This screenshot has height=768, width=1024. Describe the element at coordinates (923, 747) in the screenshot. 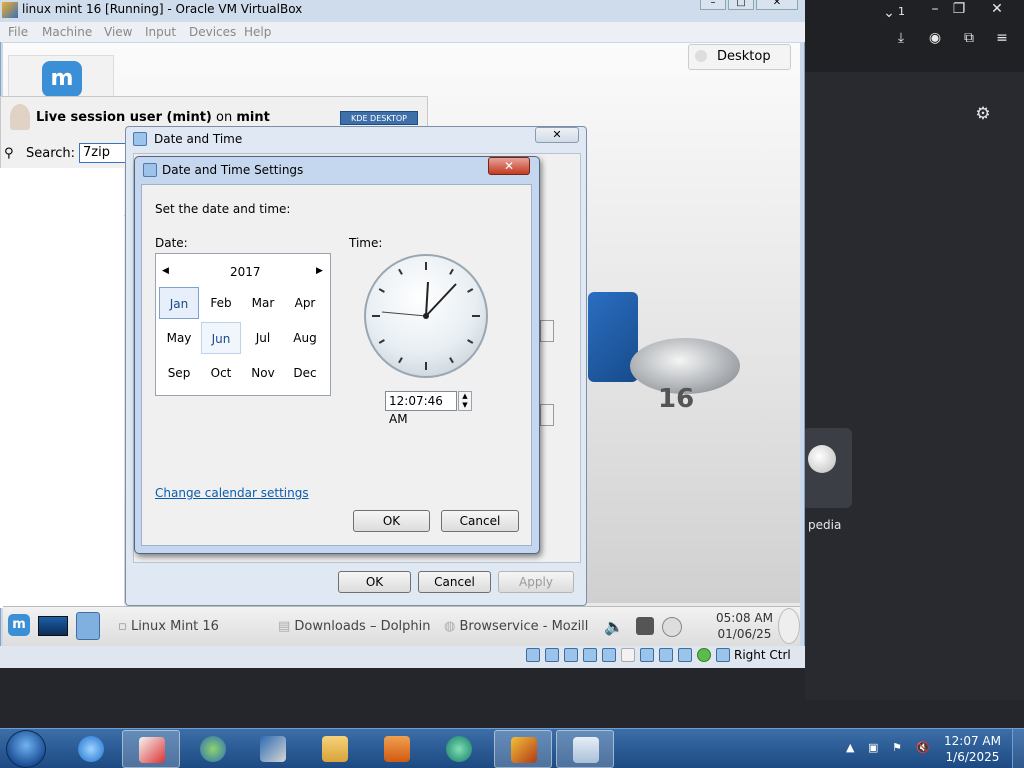

I see `volume-muted-icon: 🔇` at that location.